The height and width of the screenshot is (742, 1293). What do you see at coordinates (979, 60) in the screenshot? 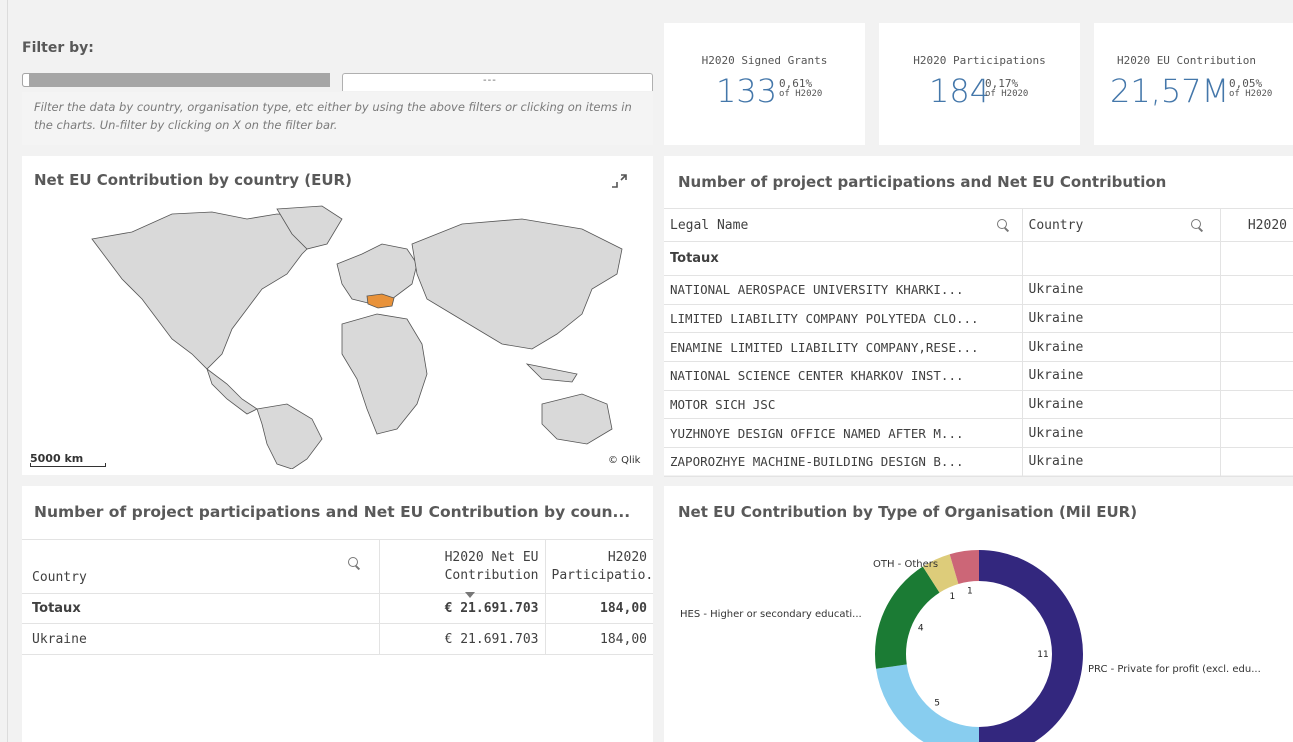
I see `kpi-label: H2020 Participations` at bounding box center [979, 60].